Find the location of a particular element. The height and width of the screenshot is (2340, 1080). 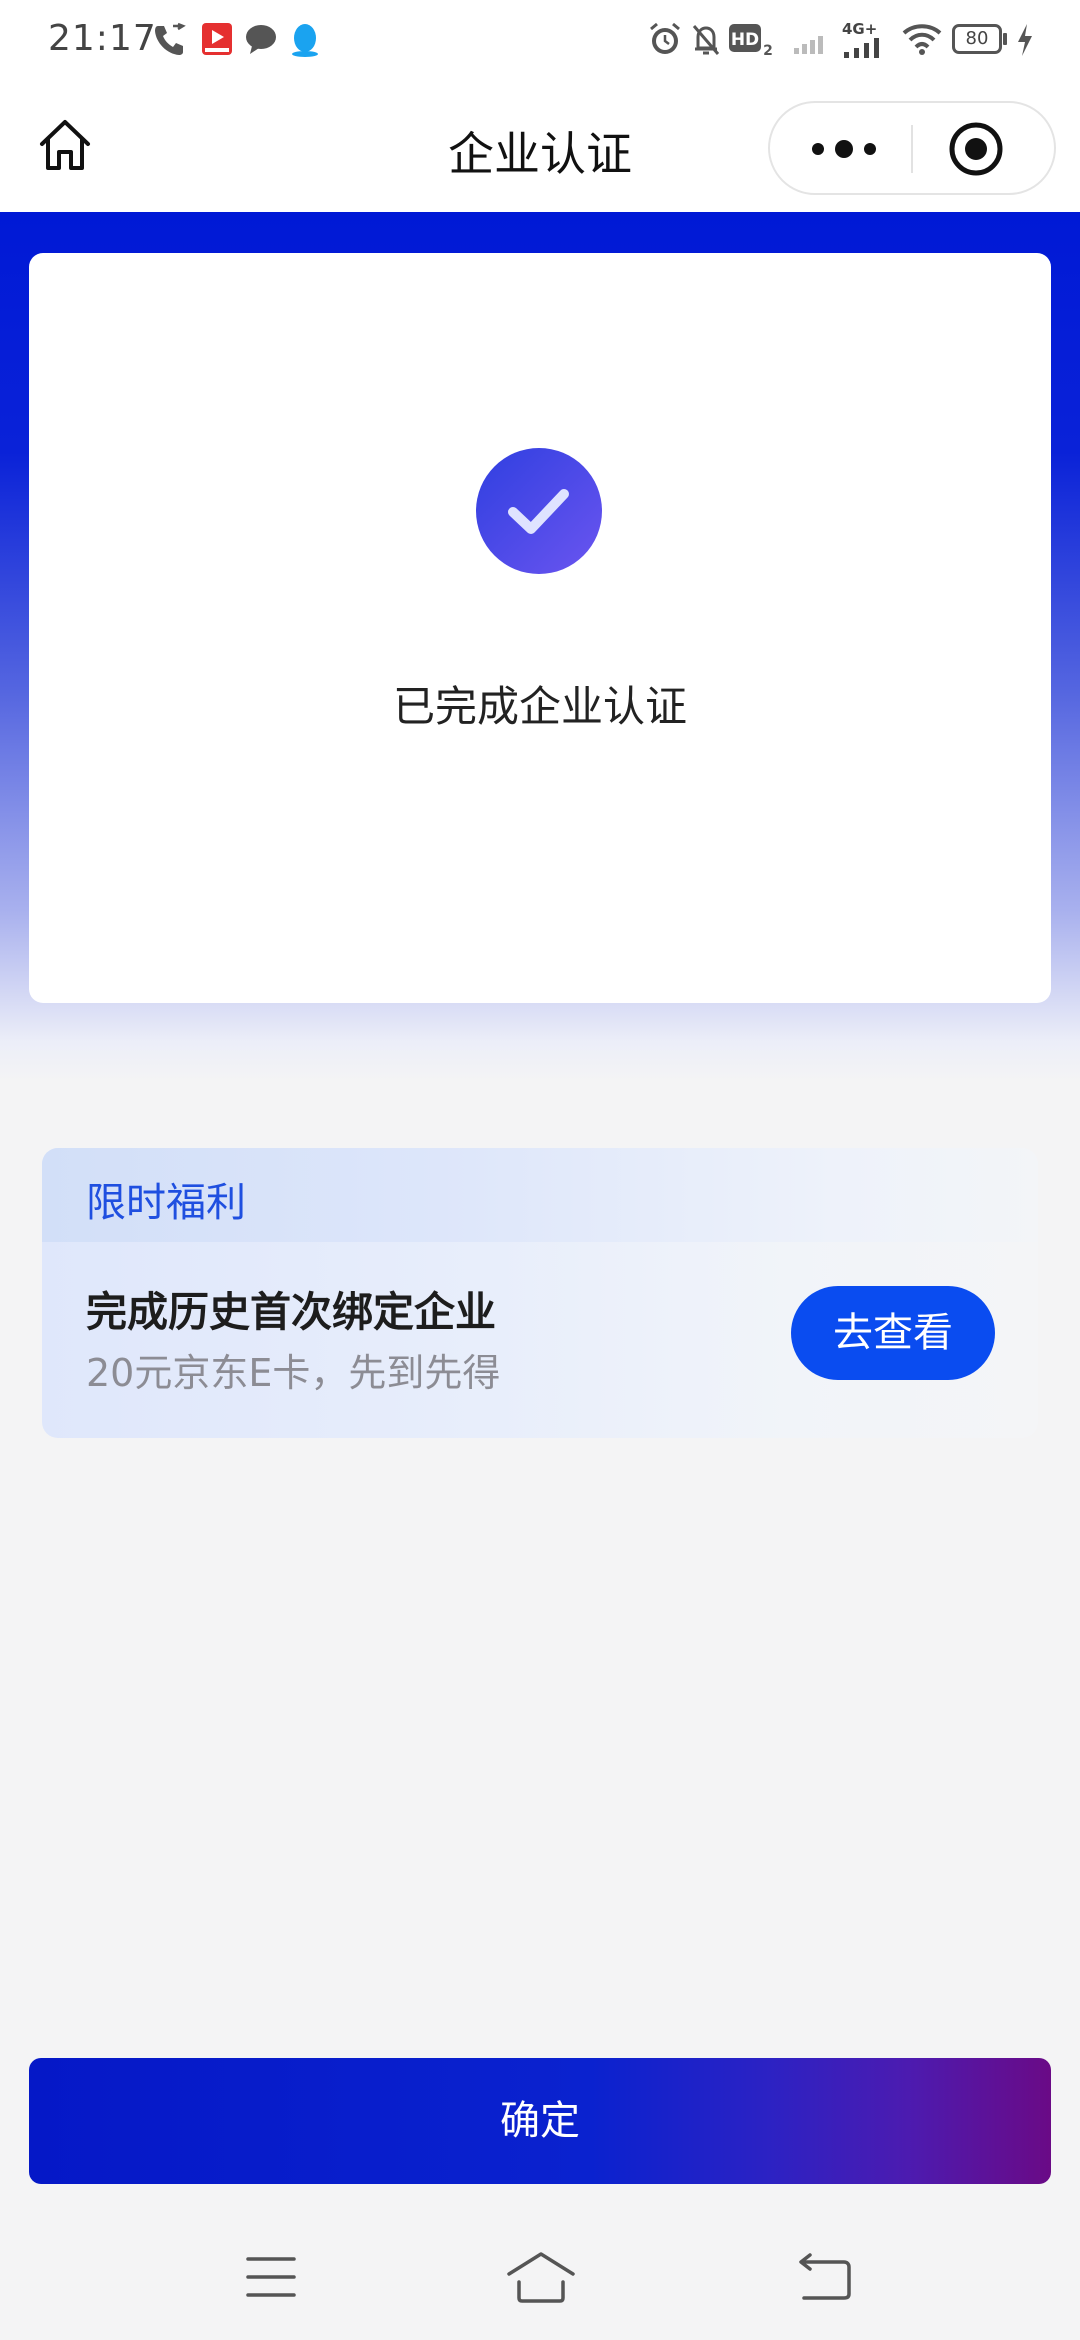

back-icon is located at coordinates (824, 2277).